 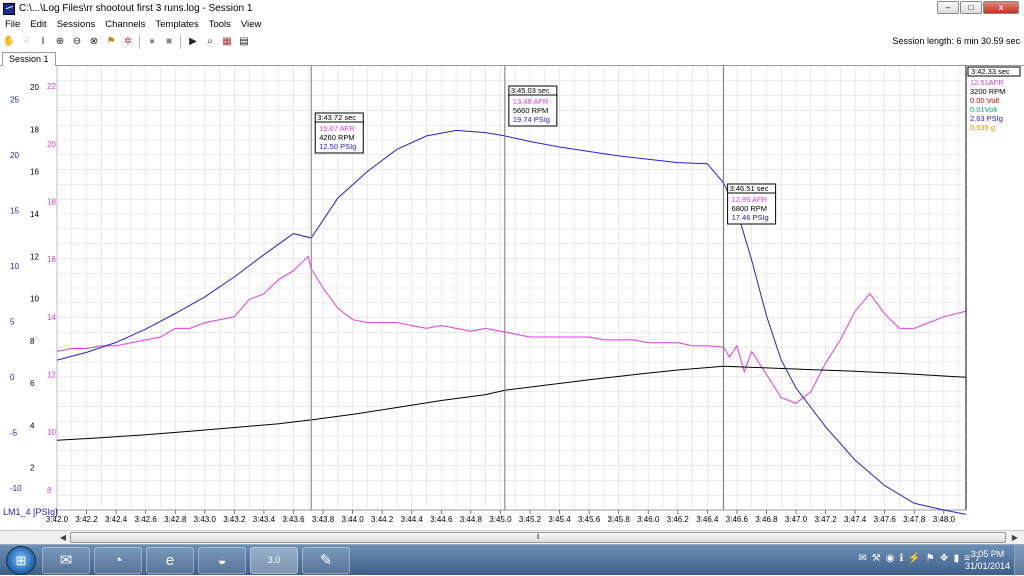 What do you see at coordinates (9, 42) in the screenshot?
I see `hand-icon: ✋` at bounding box center [9, 42].